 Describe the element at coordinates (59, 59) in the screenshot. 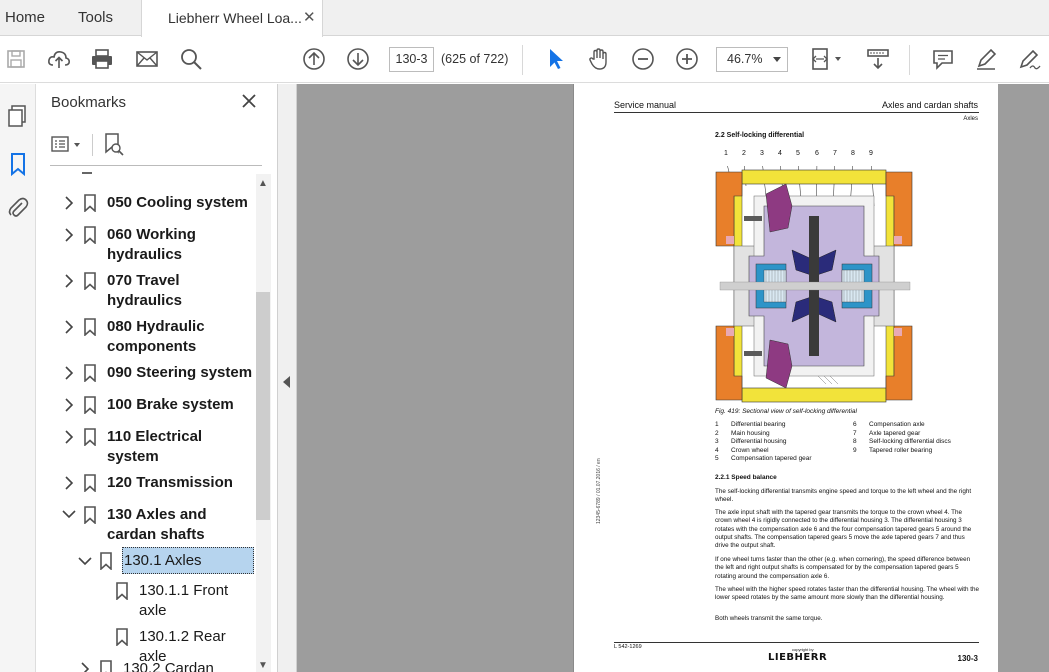

I see `cloud-upload-icon` at that location.